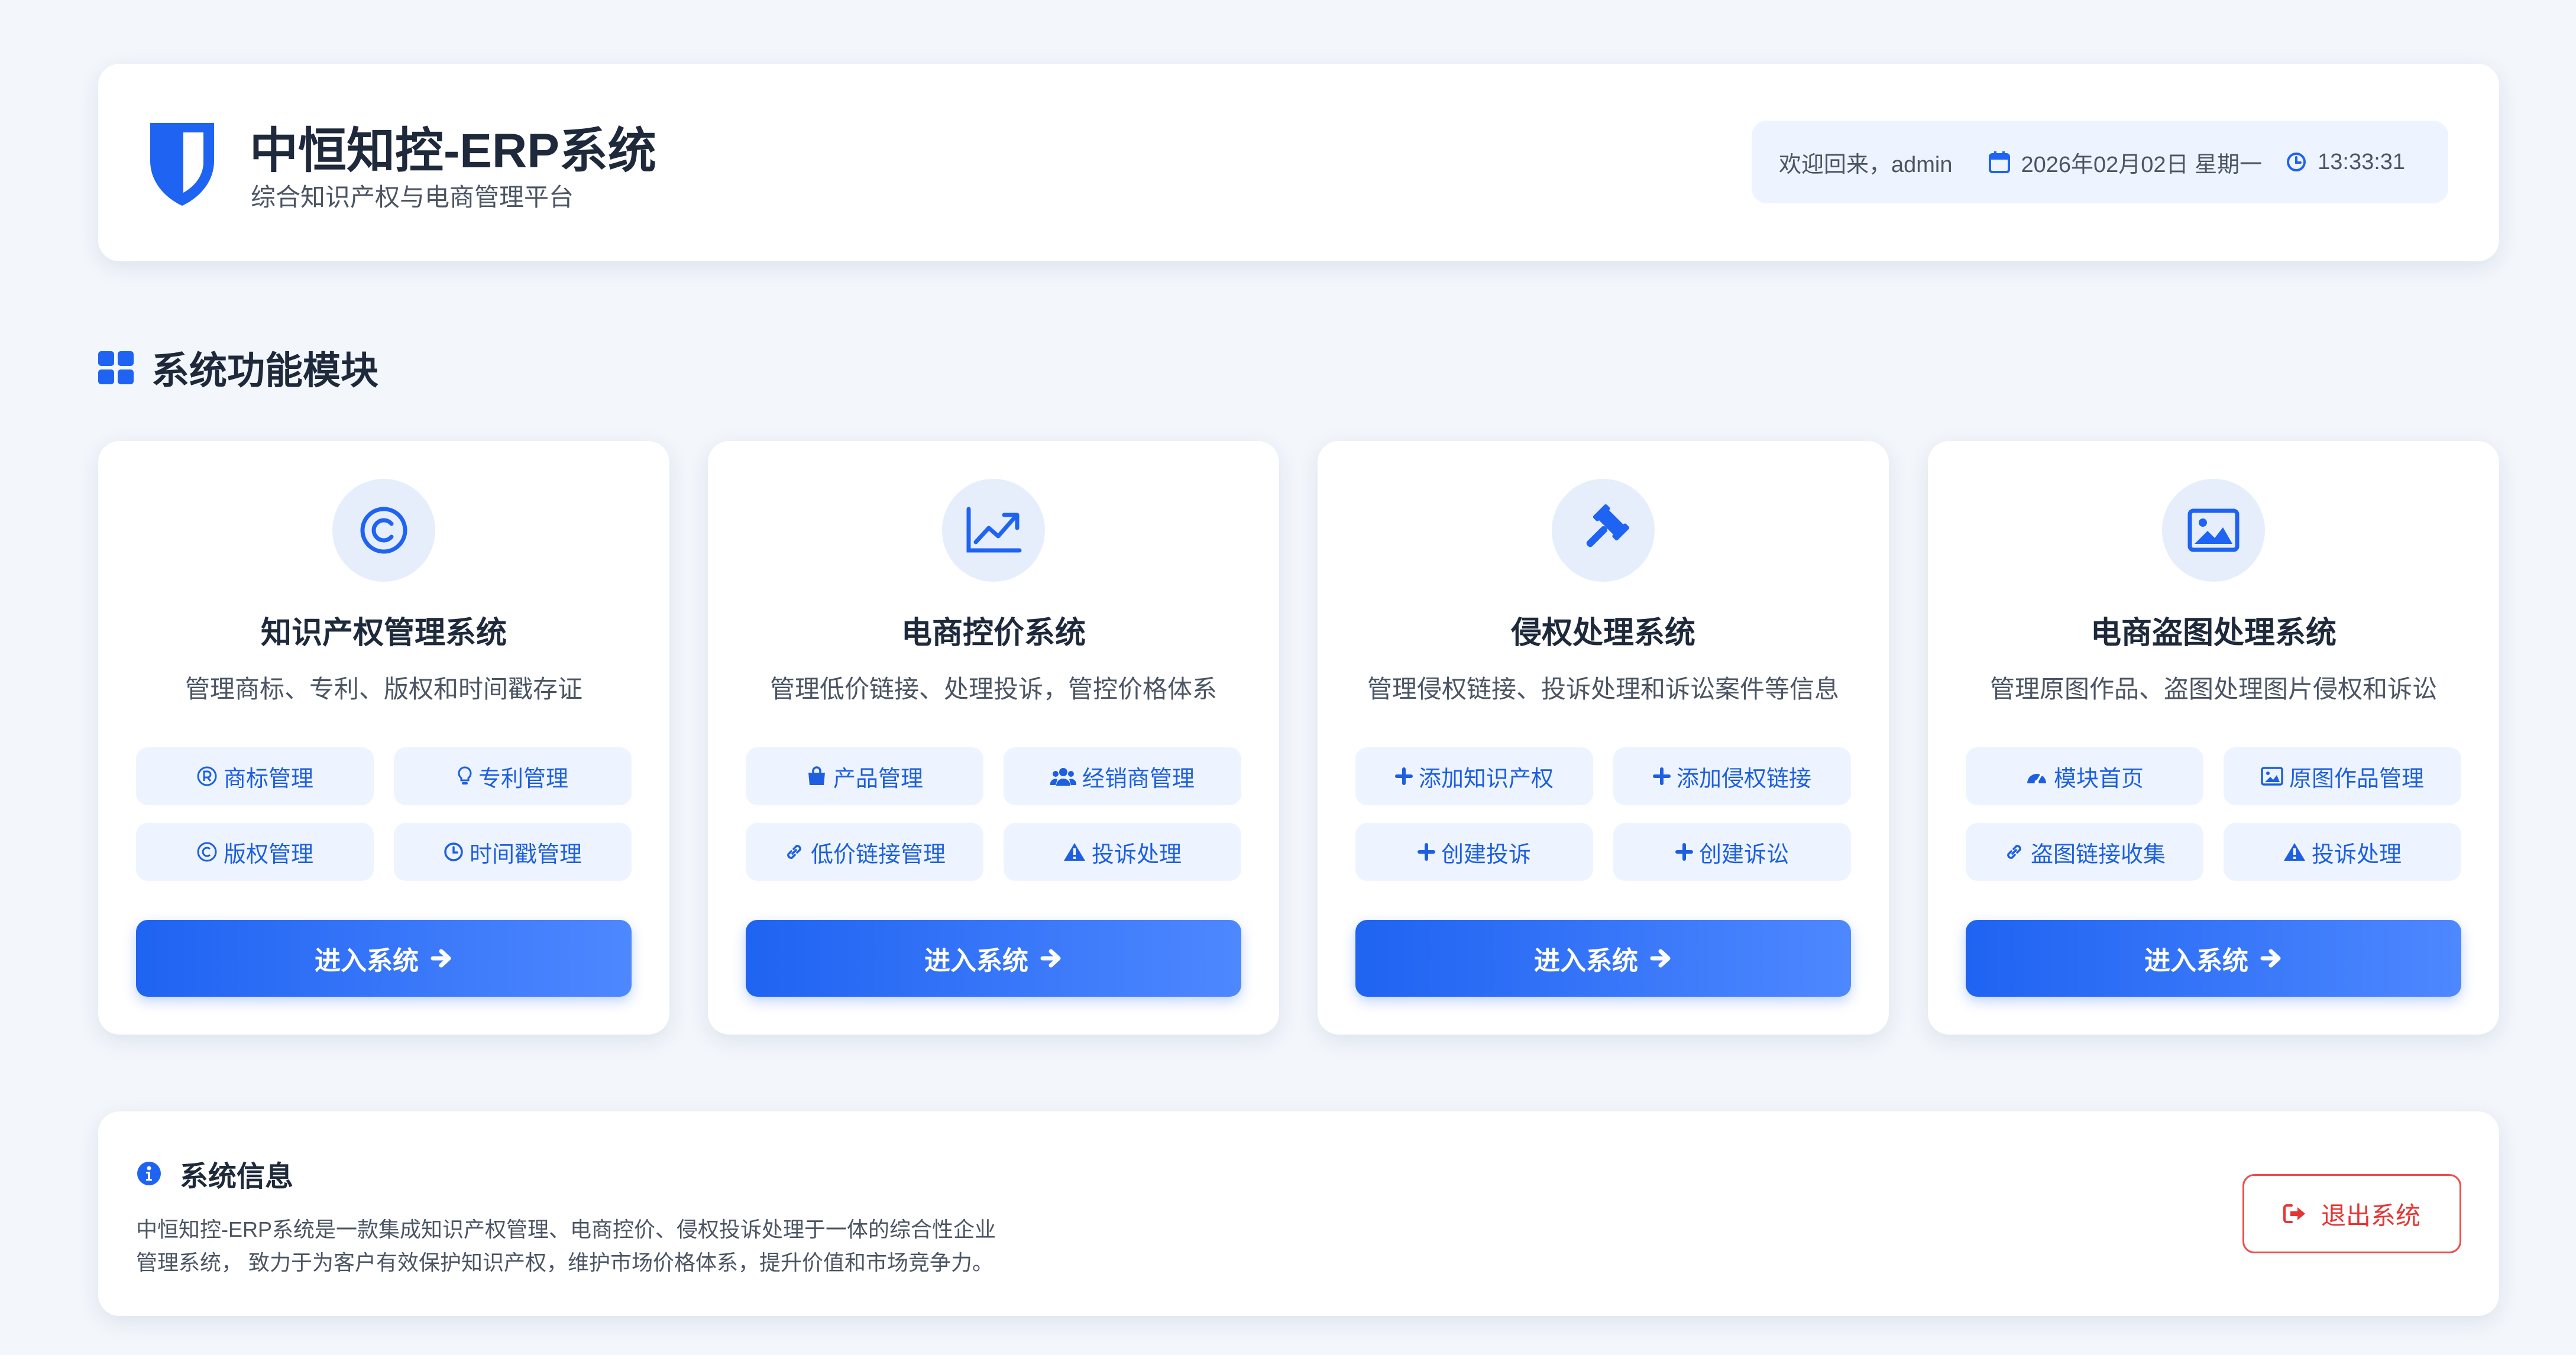 This screenshot has height=1355, width=2576. I want to click on chip-copyright: 版权管理, so click(255, 852).